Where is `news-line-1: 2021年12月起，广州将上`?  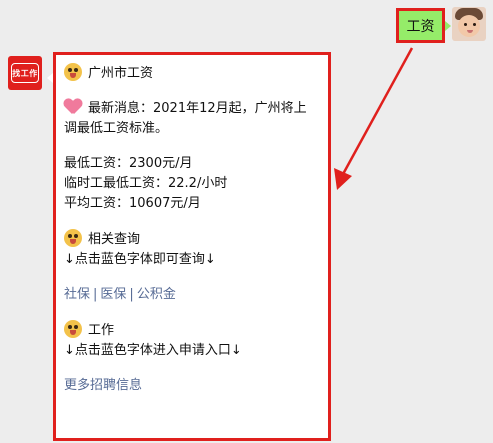 news-line-1: 2021年12月起，广州将上 is located at coordinates (230, 108).